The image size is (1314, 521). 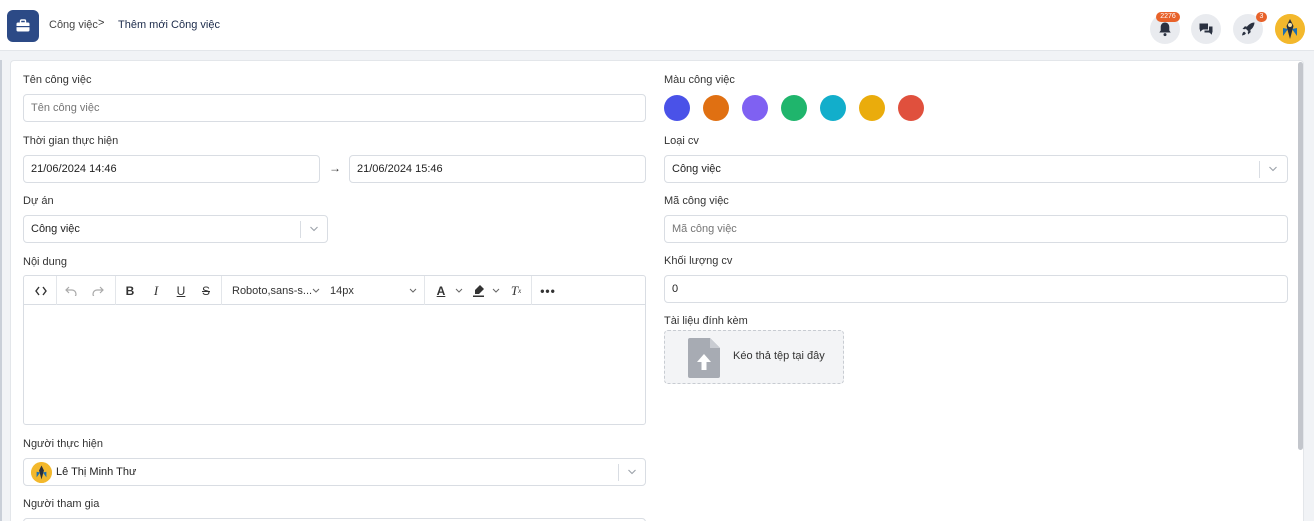 I want to click on chat-icon, so click(x=1206, y=29).